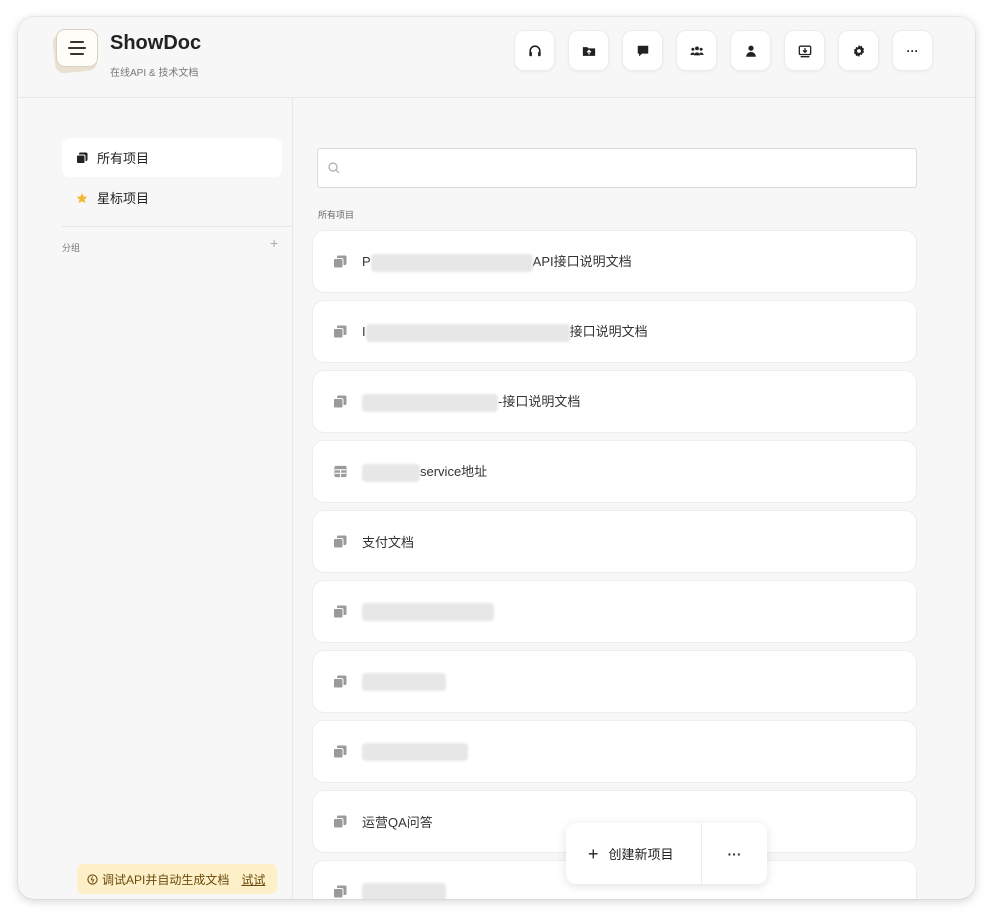 The height and width of the screenshot is (917, 993). What do you see at coordinates (172, 157) in the screenshot?
I see `sidebar-item-all-projects: 所有项目` at bounding box center [172, 157].